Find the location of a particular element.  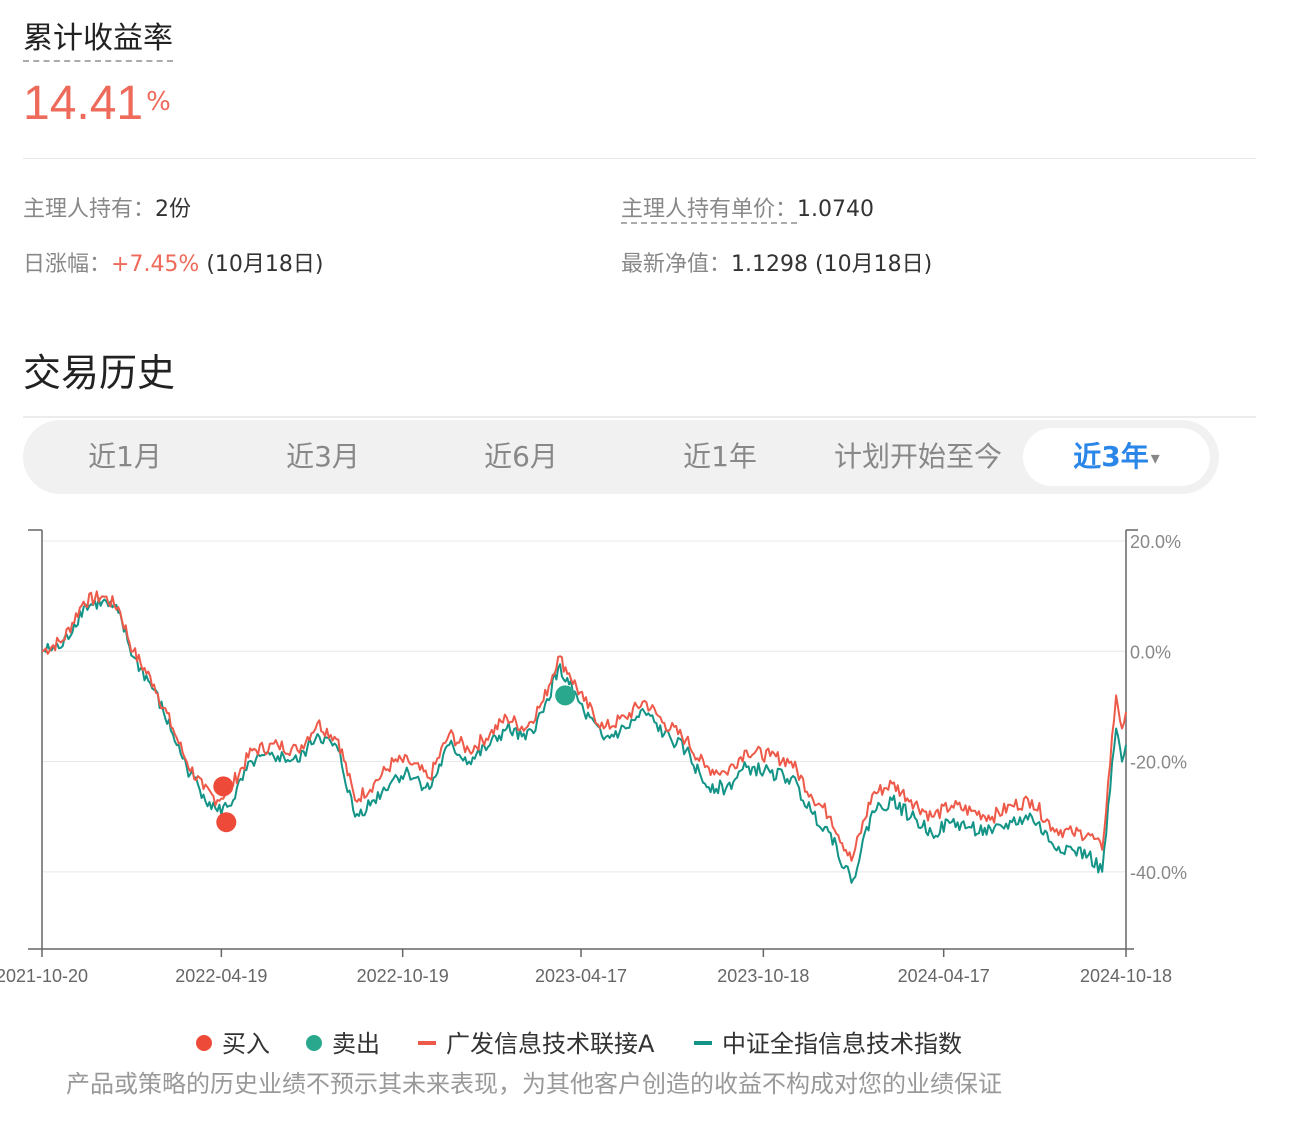

unit-price-value: 1.0740 is located at coordinates (835, 209).